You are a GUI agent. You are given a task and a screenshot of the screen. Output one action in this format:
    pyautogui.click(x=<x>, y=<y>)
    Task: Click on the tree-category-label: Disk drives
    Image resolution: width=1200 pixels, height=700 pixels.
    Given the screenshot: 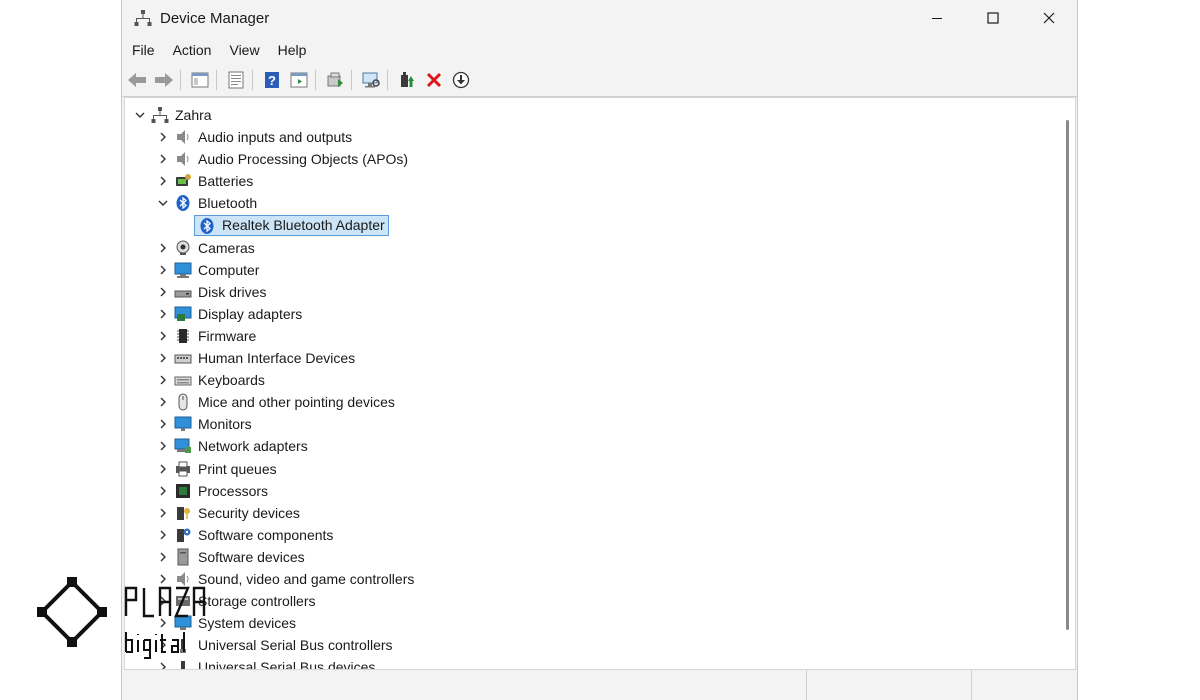 What is the action you would take?
    pyautogui.click(x=232, y=291)
    